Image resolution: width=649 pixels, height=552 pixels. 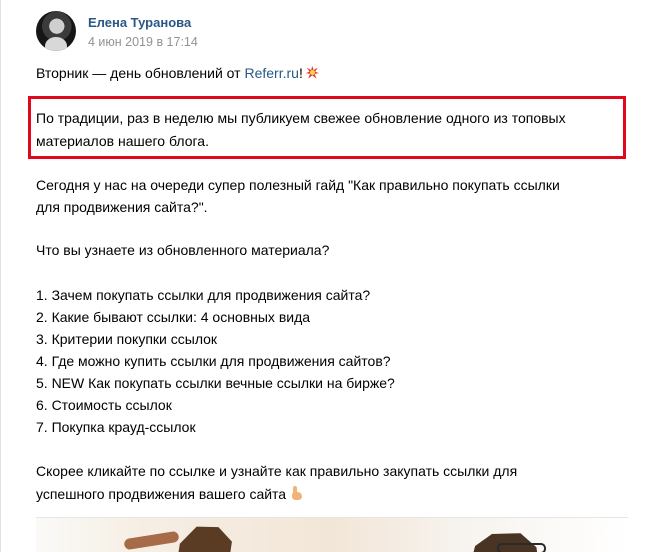 What do you see at coordinates (312, 72) in the screenshot?
I see `collision-emoji-icon` at bounding box center [312, 72].